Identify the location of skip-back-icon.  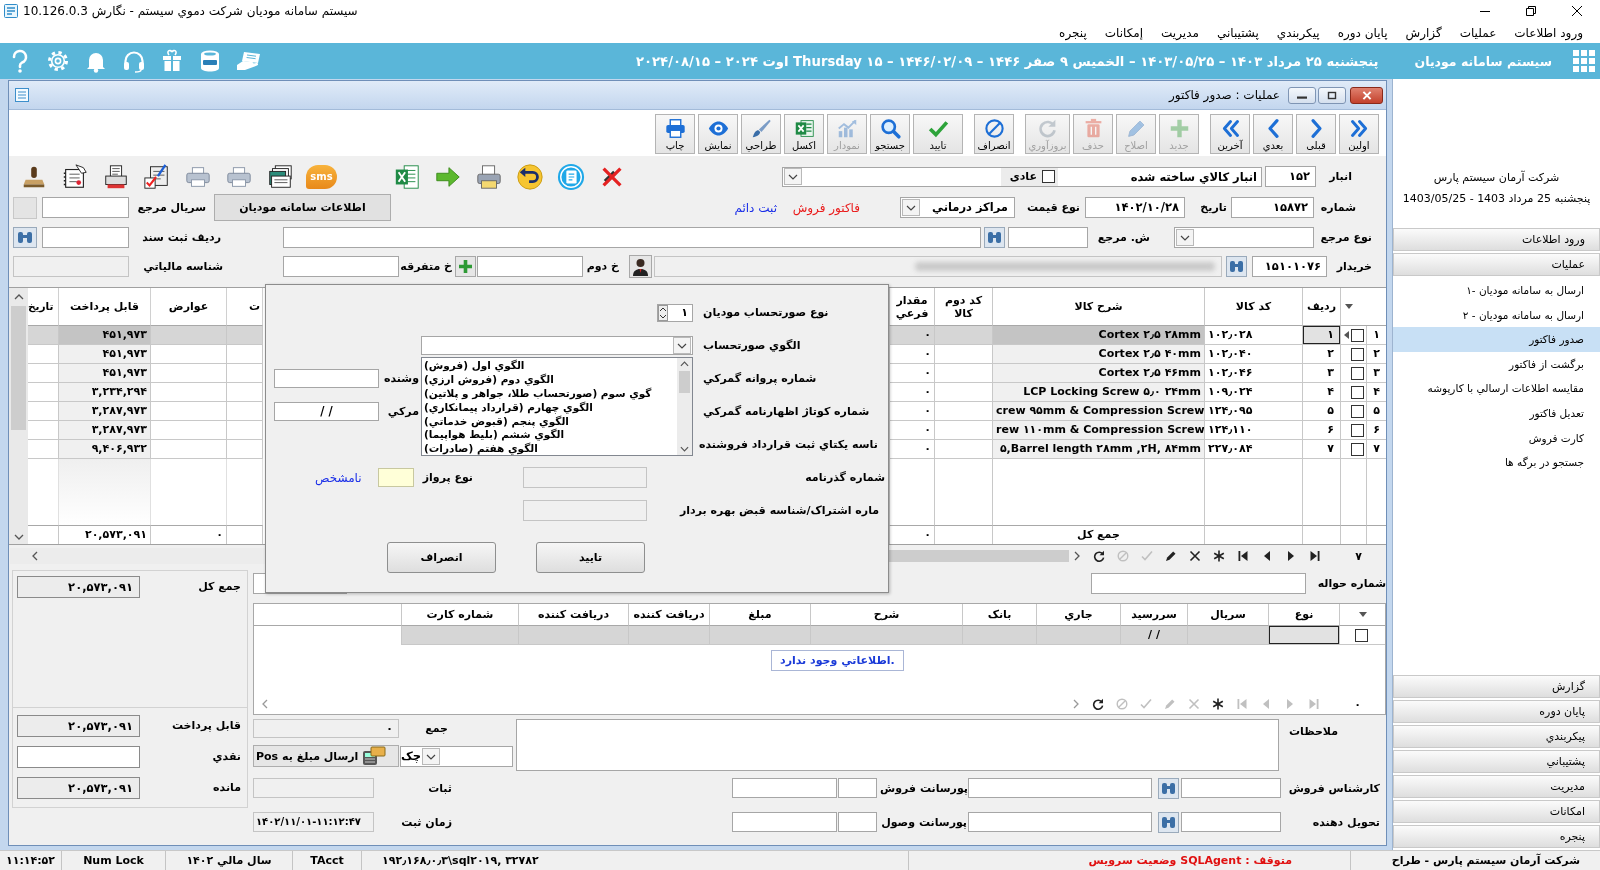
(1243, 556).